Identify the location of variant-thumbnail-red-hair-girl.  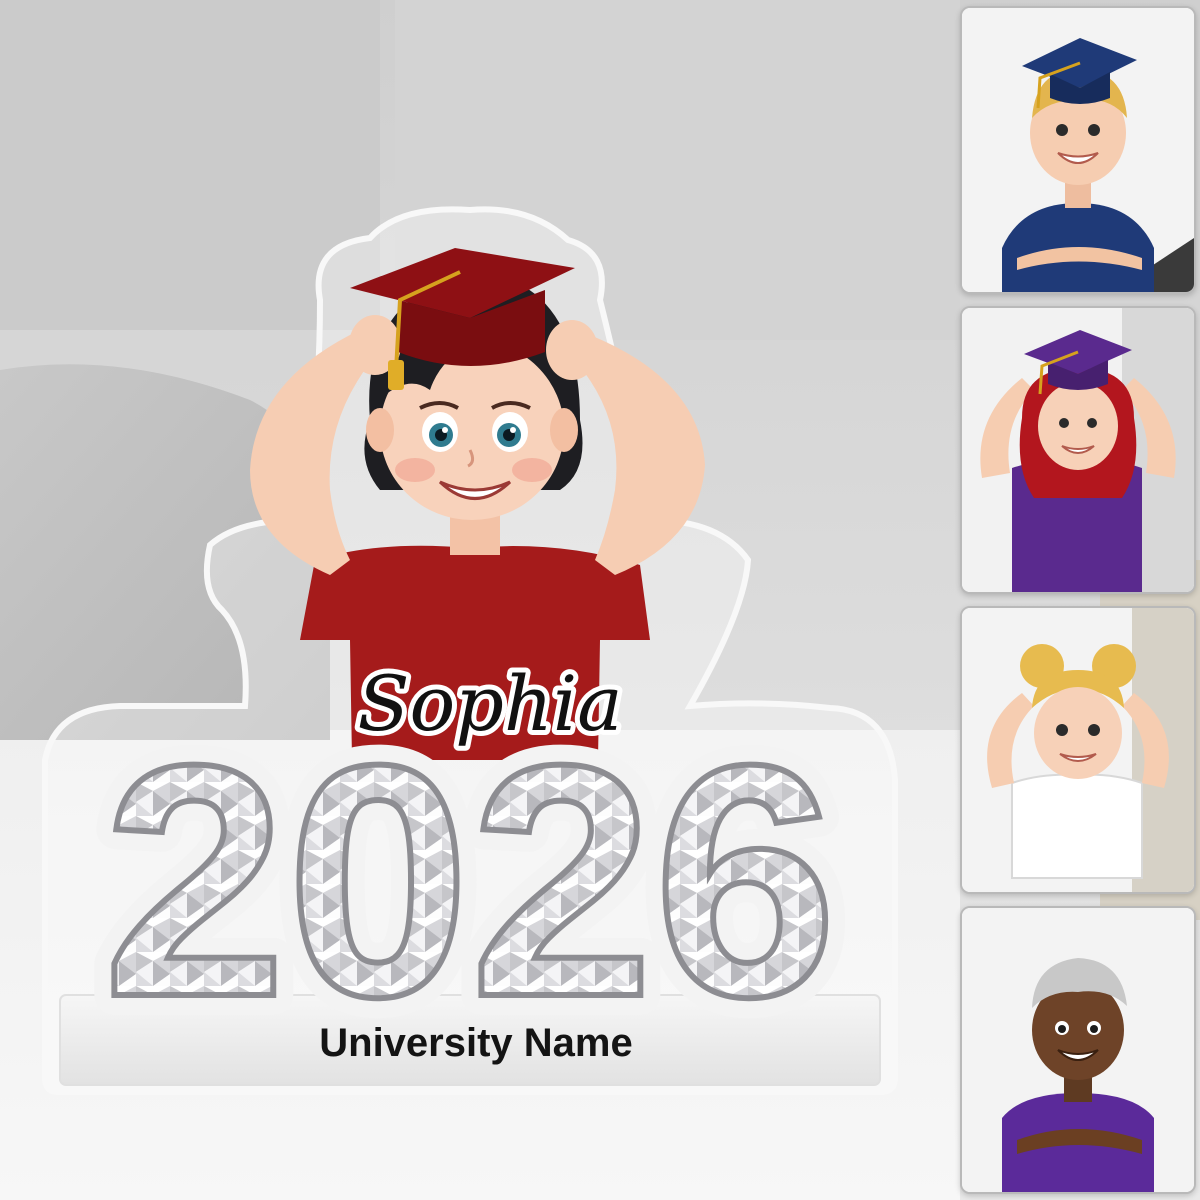
(1078, 450).